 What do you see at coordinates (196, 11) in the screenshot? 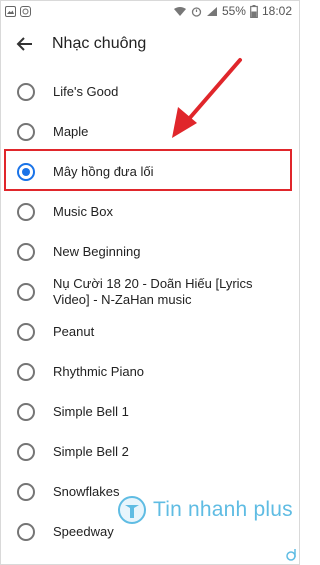
I see `alarm-icon` at bounding box center [196, 11].